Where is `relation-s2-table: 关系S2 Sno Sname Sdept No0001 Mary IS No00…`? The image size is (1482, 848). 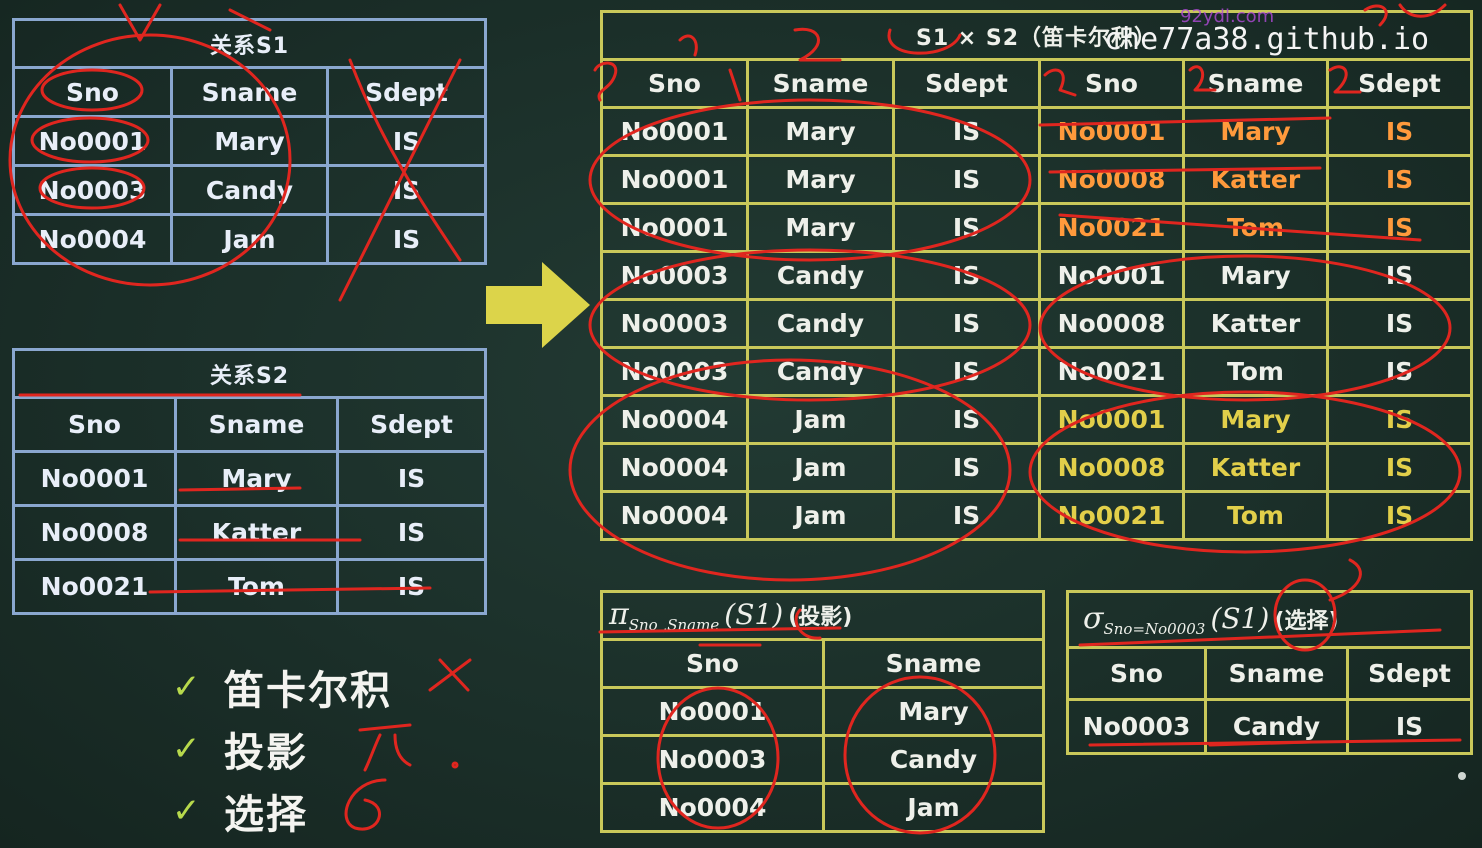 relation-s2-table: 关系S2 Sno Sname Sdept No0001 Mary IS No00… is located at coordinates (249, 481).